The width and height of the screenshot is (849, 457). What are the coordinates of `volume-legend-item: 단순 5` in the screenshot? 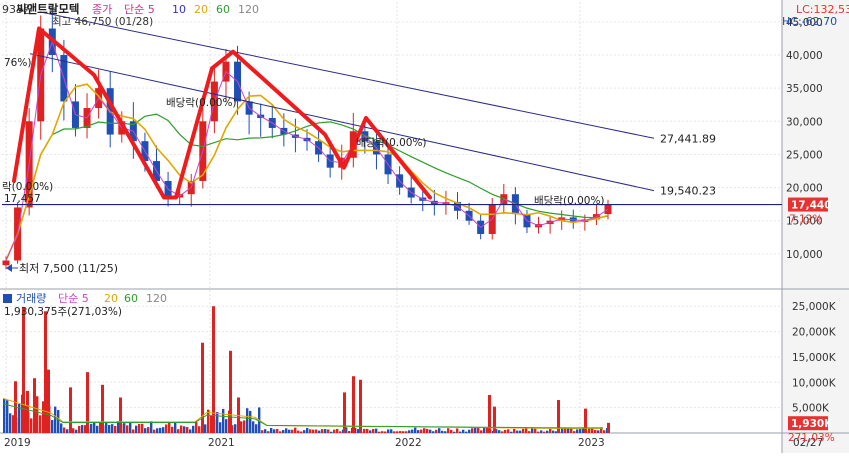 It's located at (73, 298).